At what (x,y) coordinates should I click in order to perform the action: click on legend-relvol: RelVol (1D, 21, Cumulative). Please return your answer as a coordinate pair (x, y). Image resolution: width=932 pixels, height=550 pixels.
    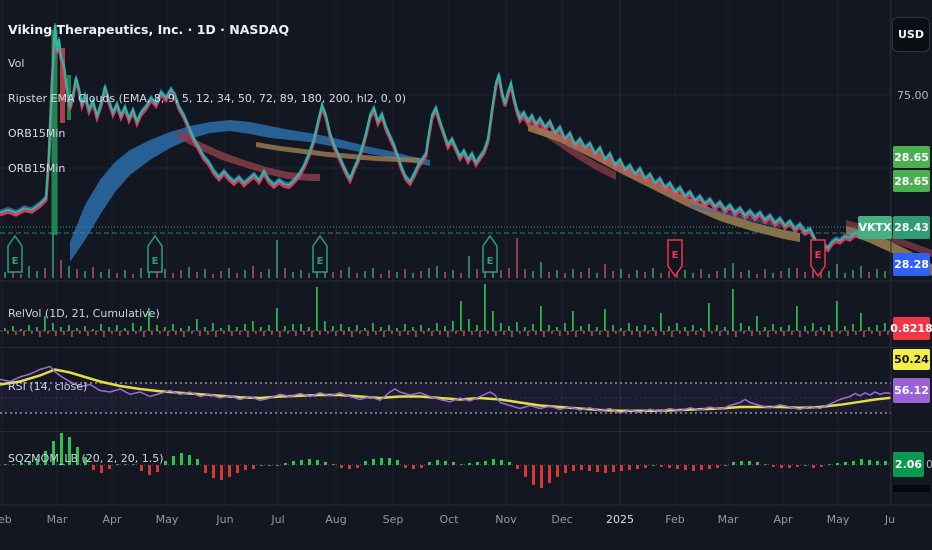
    Looking at the image, I should click on (84, 313).